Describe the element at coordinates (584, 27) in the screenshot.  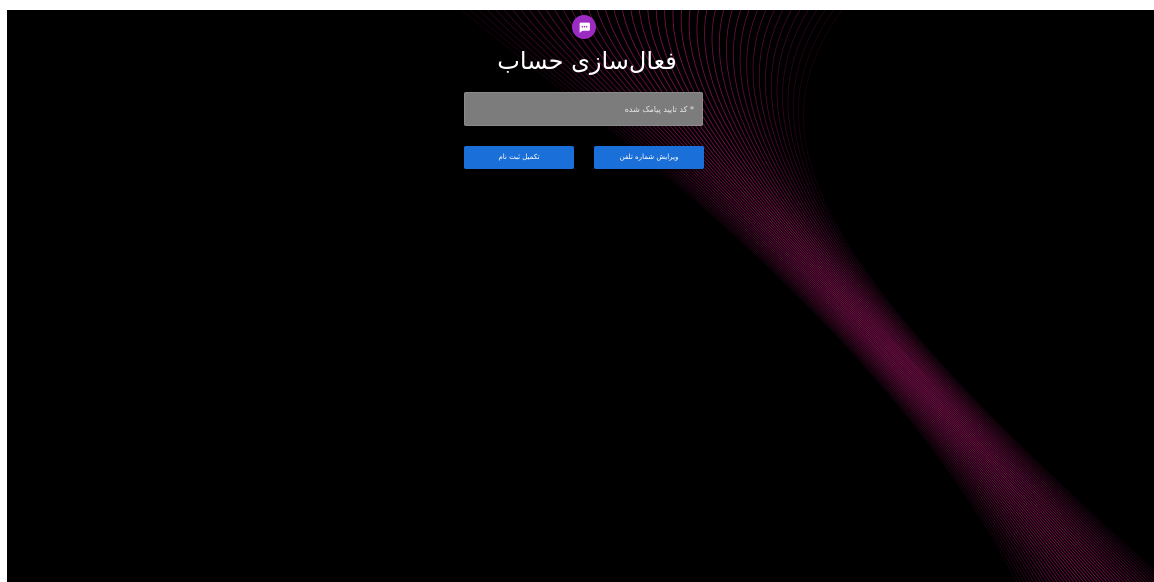
I see `chat-bubble-icon` at that location.